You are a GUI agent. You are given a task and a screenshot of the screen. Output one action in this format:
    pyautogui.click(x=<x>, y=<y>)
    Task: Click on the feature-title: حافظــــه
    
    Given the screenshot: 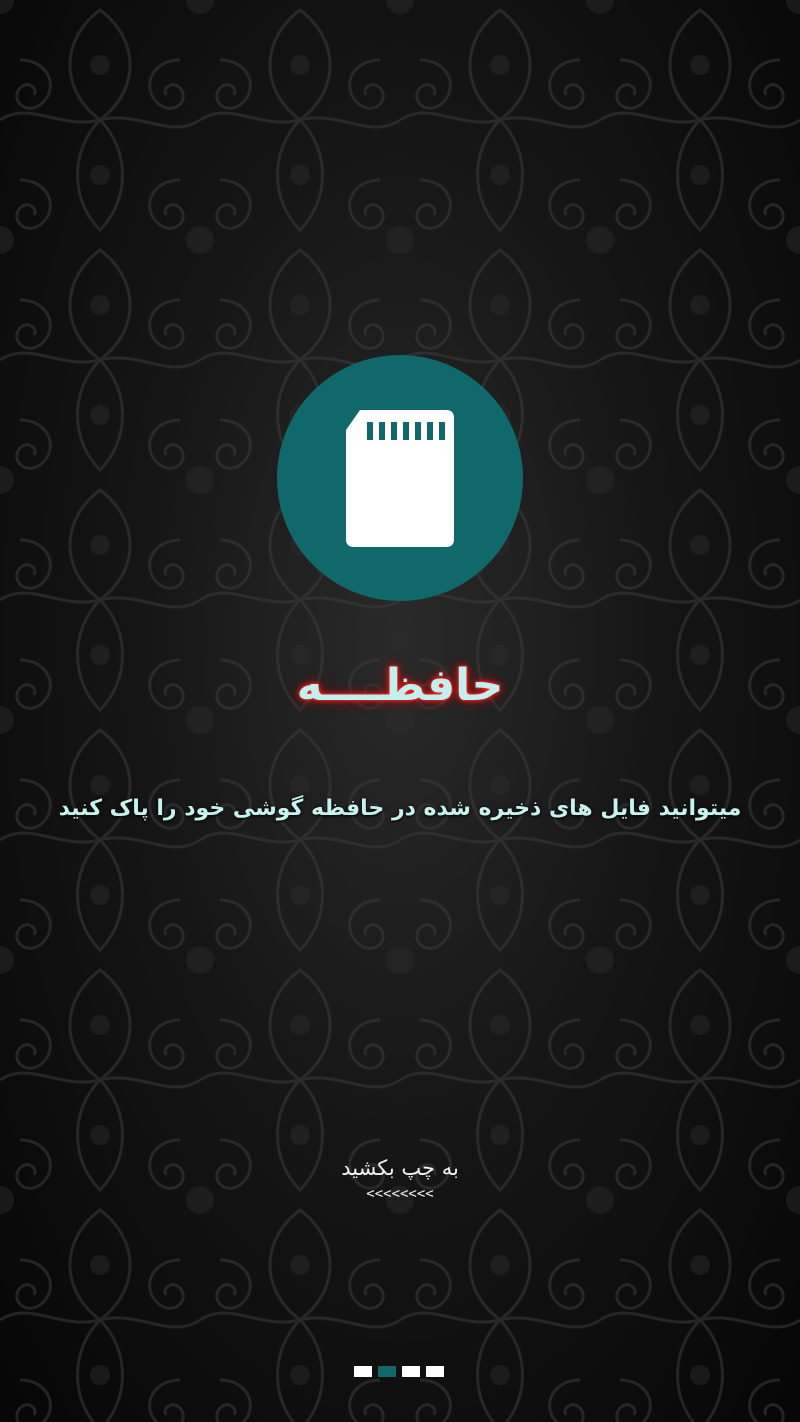 What is the action you would take?
    pyautogui.click(x=400, y=685)
    